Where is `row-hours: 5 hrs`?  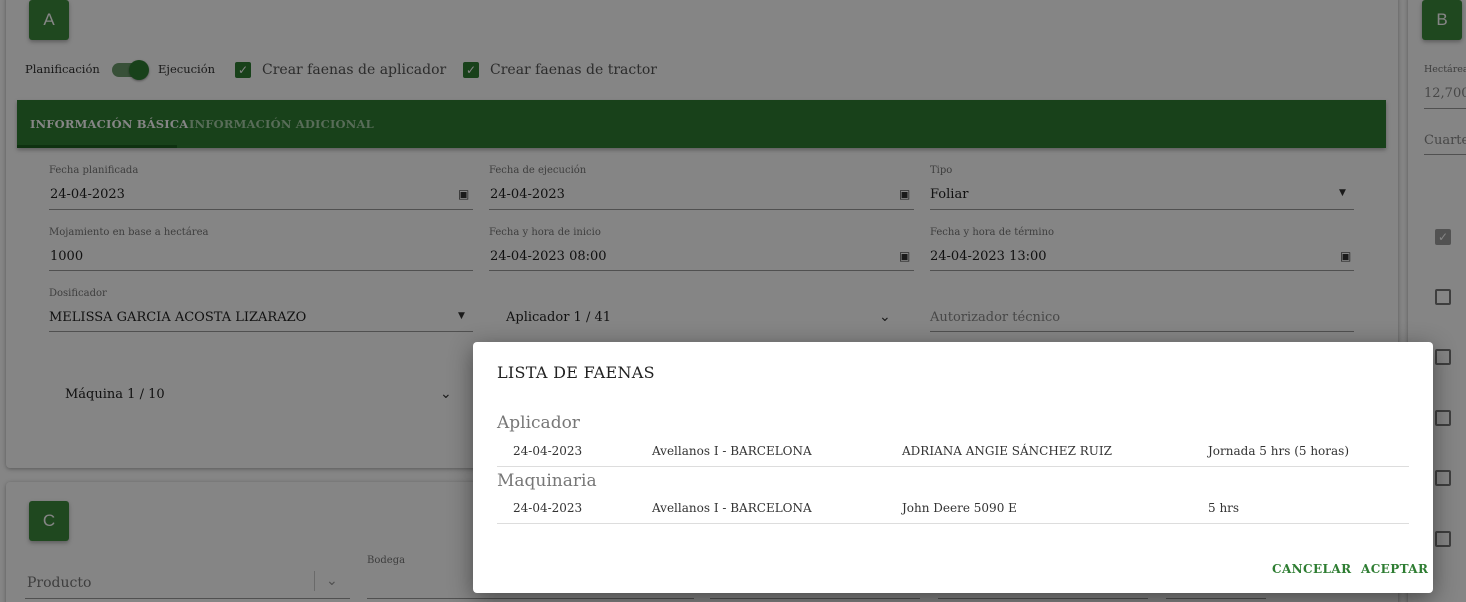 row-hours: 5 hrs is located at coordinates (1224, 508).